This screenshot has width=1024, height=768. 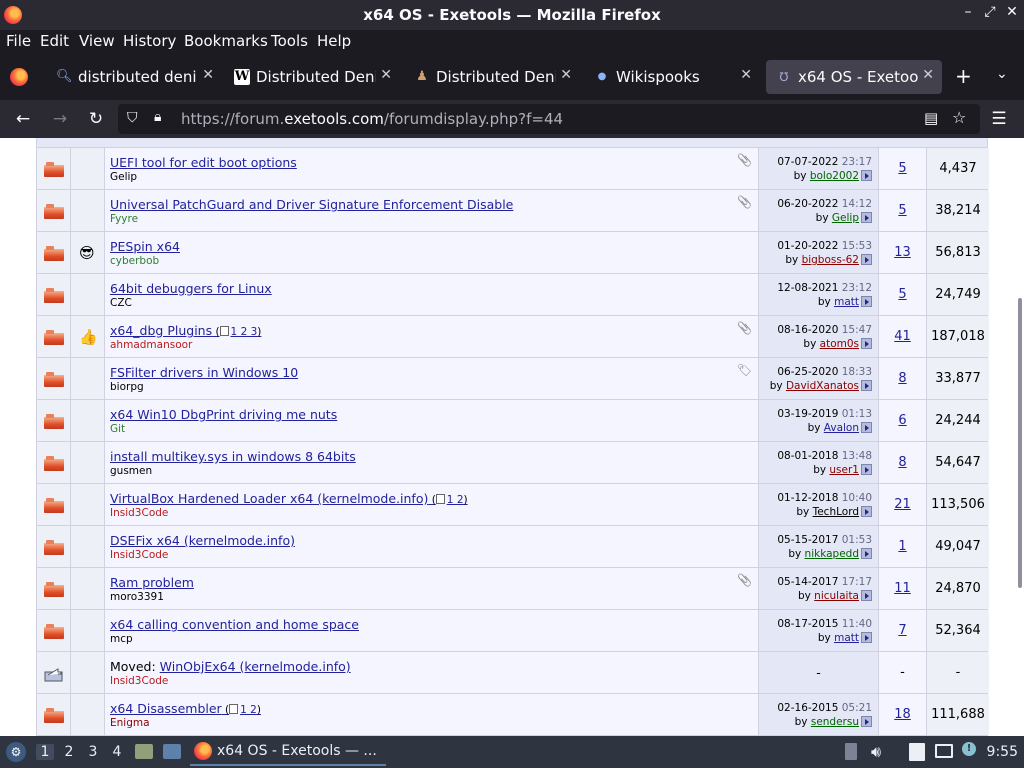 What do you see at coordinates (255, 666) in the screenshot?
I see `thread-title-link: WinObjEx64 (kernelmode.info)` at bounding box center [255, 666].